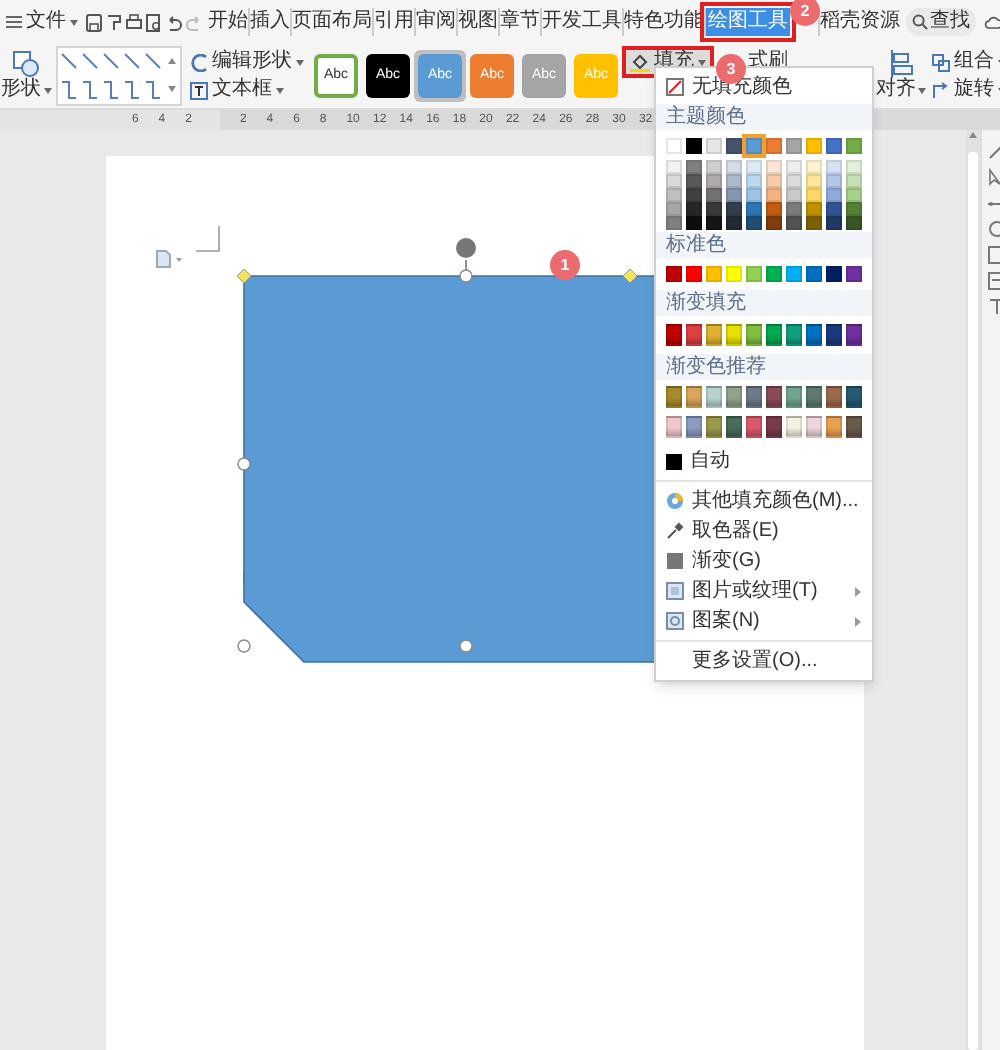  I want to click on resize-handle, so click(244, 646).